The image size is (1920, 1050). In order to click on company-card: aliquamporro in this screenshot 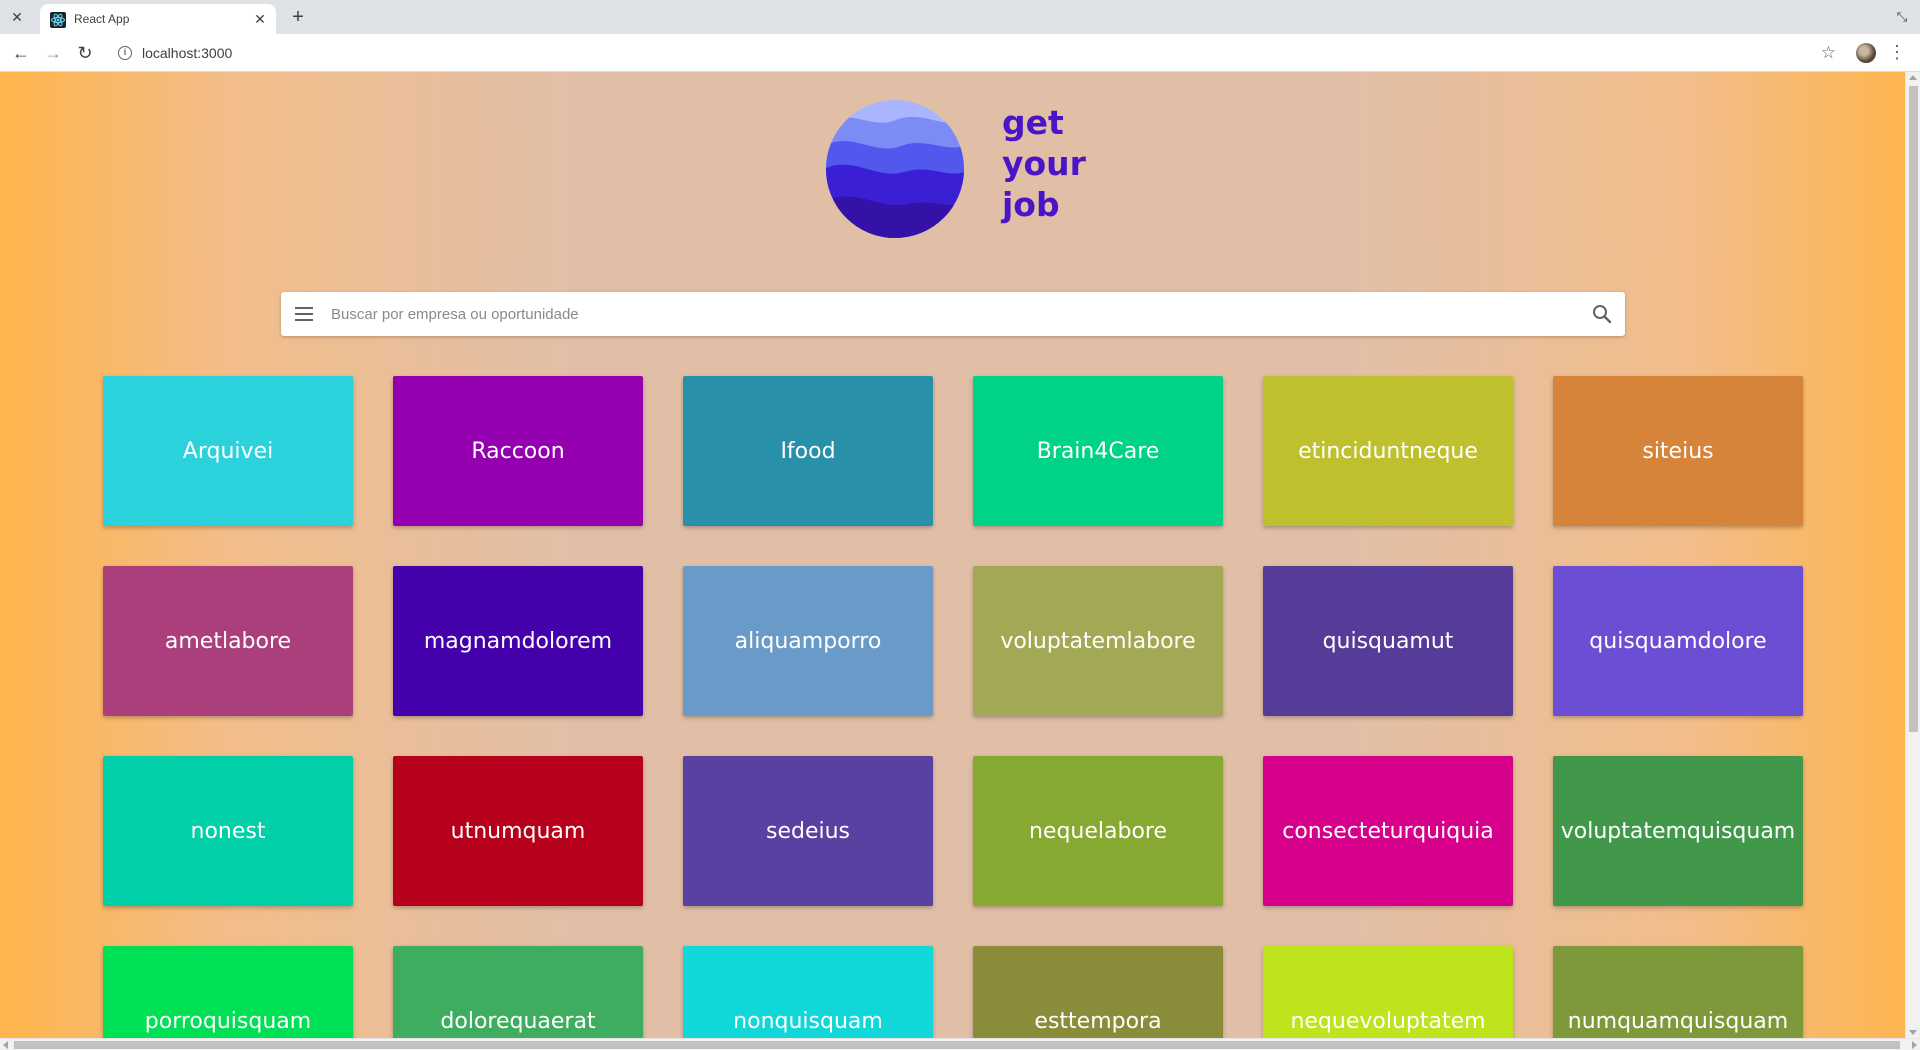, I will do `click(808, 641)`.